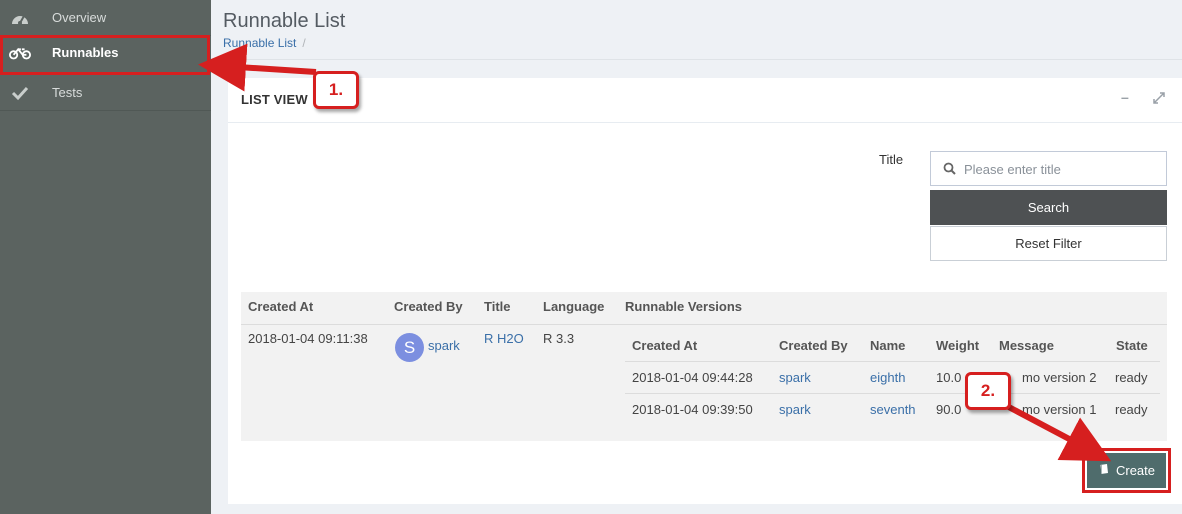 This screenshot has height=514, width=1182. I want to click on arrow-to-create, so click(1057, 432).